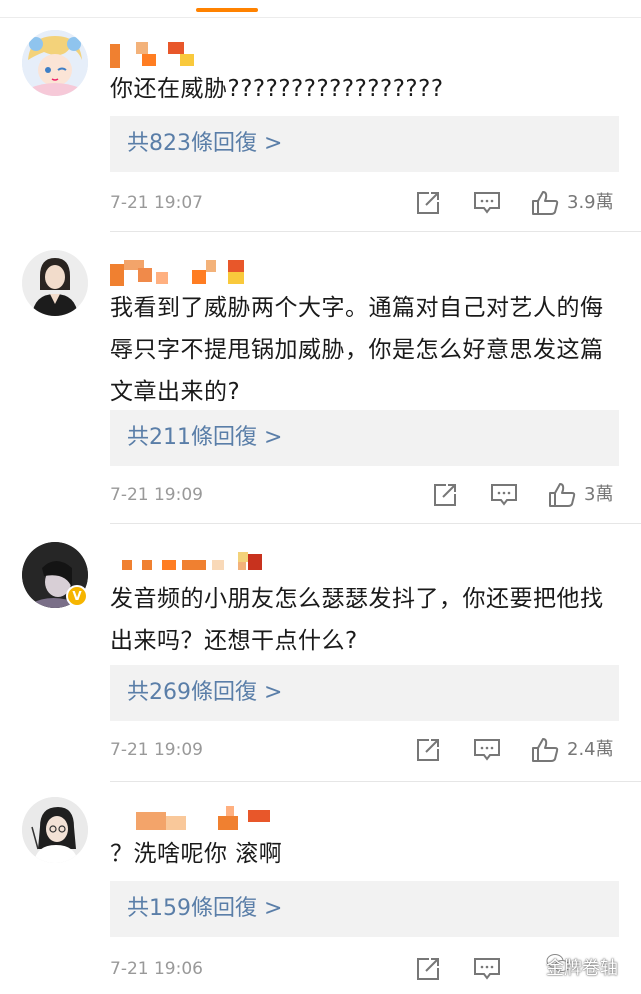  What do you see at coordinates (582, 968) in the screenshot?
I see `watermark-text: 金牌卷轴` at bounding box center [582, 968].